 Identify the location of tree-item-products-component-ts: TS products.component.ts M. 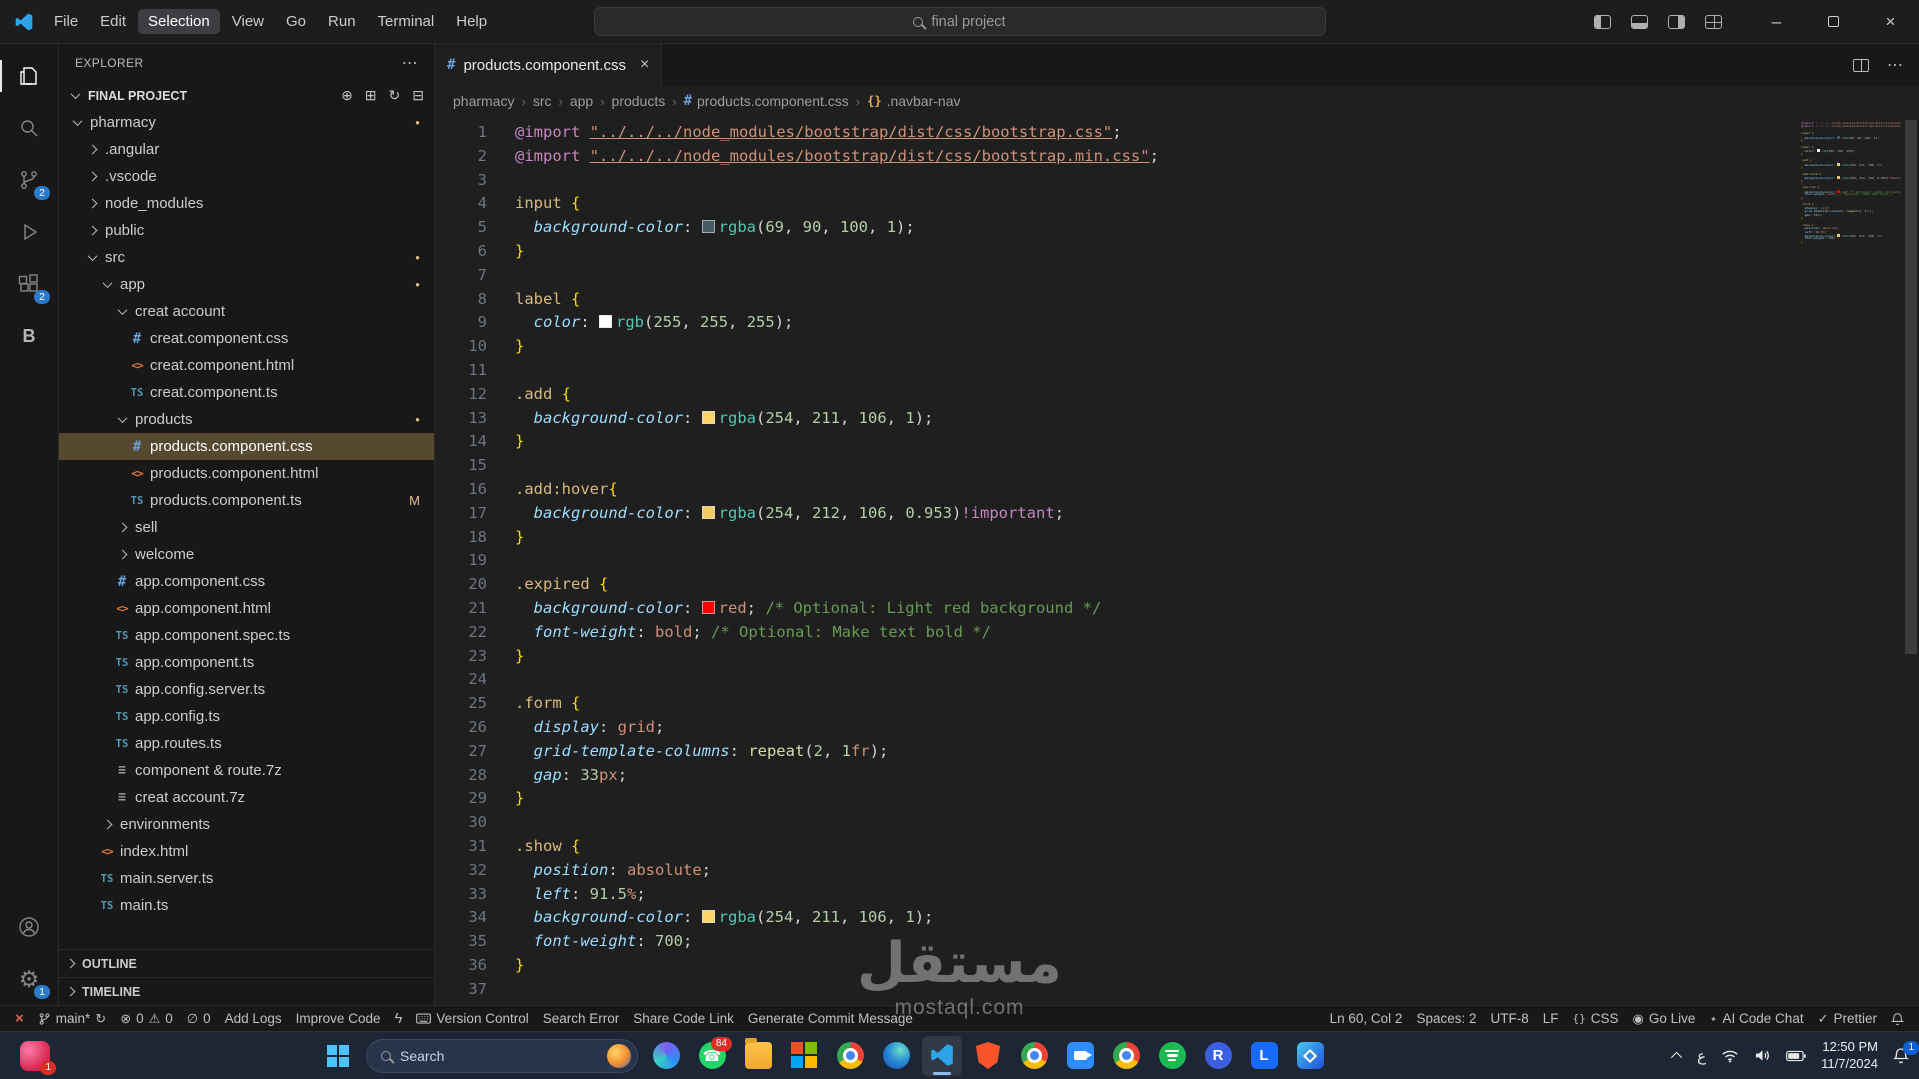
(246, 500).